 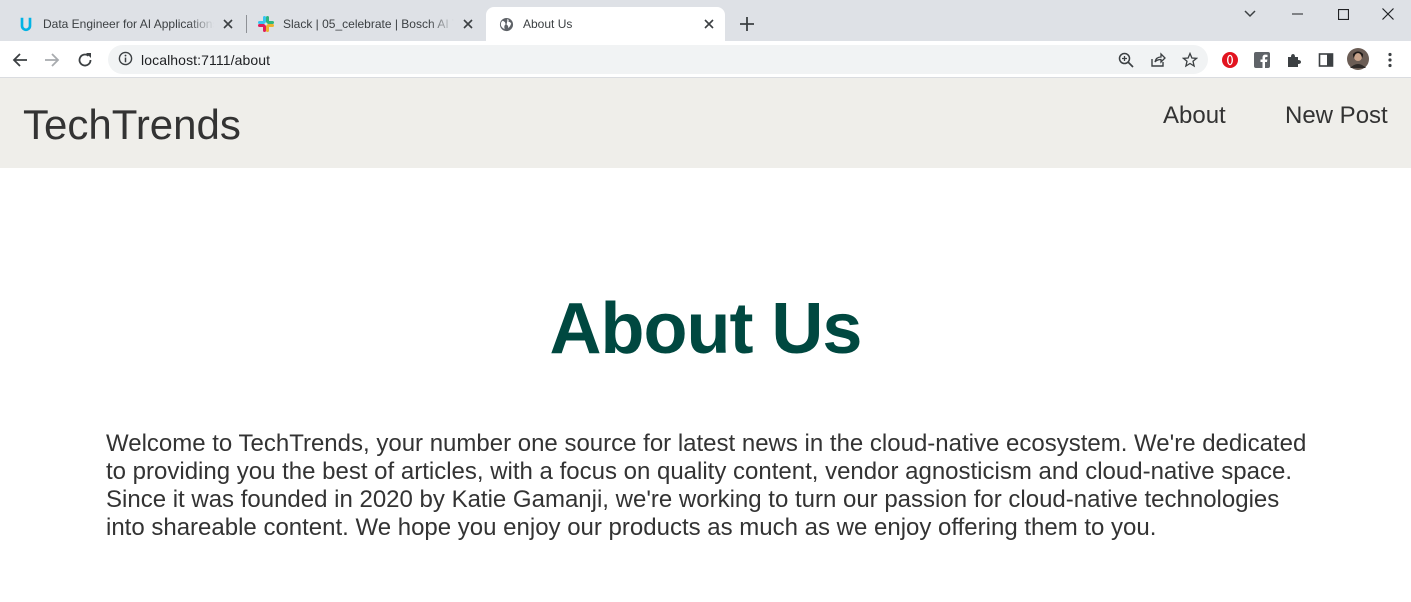 What do you see at coordinates (1126, 60) in the screenshot?
I see `zoom-icon` at bounding box center [1126, 60].